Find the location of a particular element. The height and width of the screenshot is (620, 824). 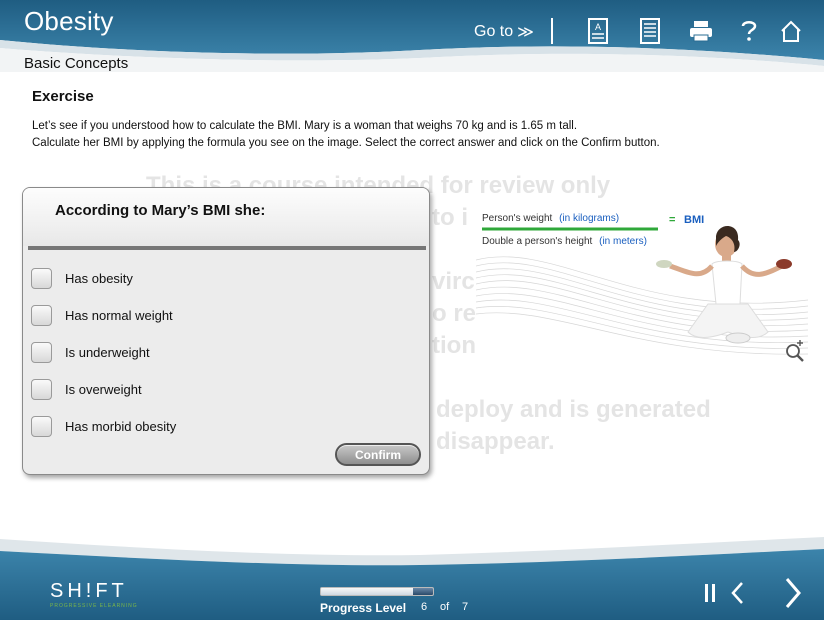

goto-button: Go to ≫ is located at coordinates (504, 32).